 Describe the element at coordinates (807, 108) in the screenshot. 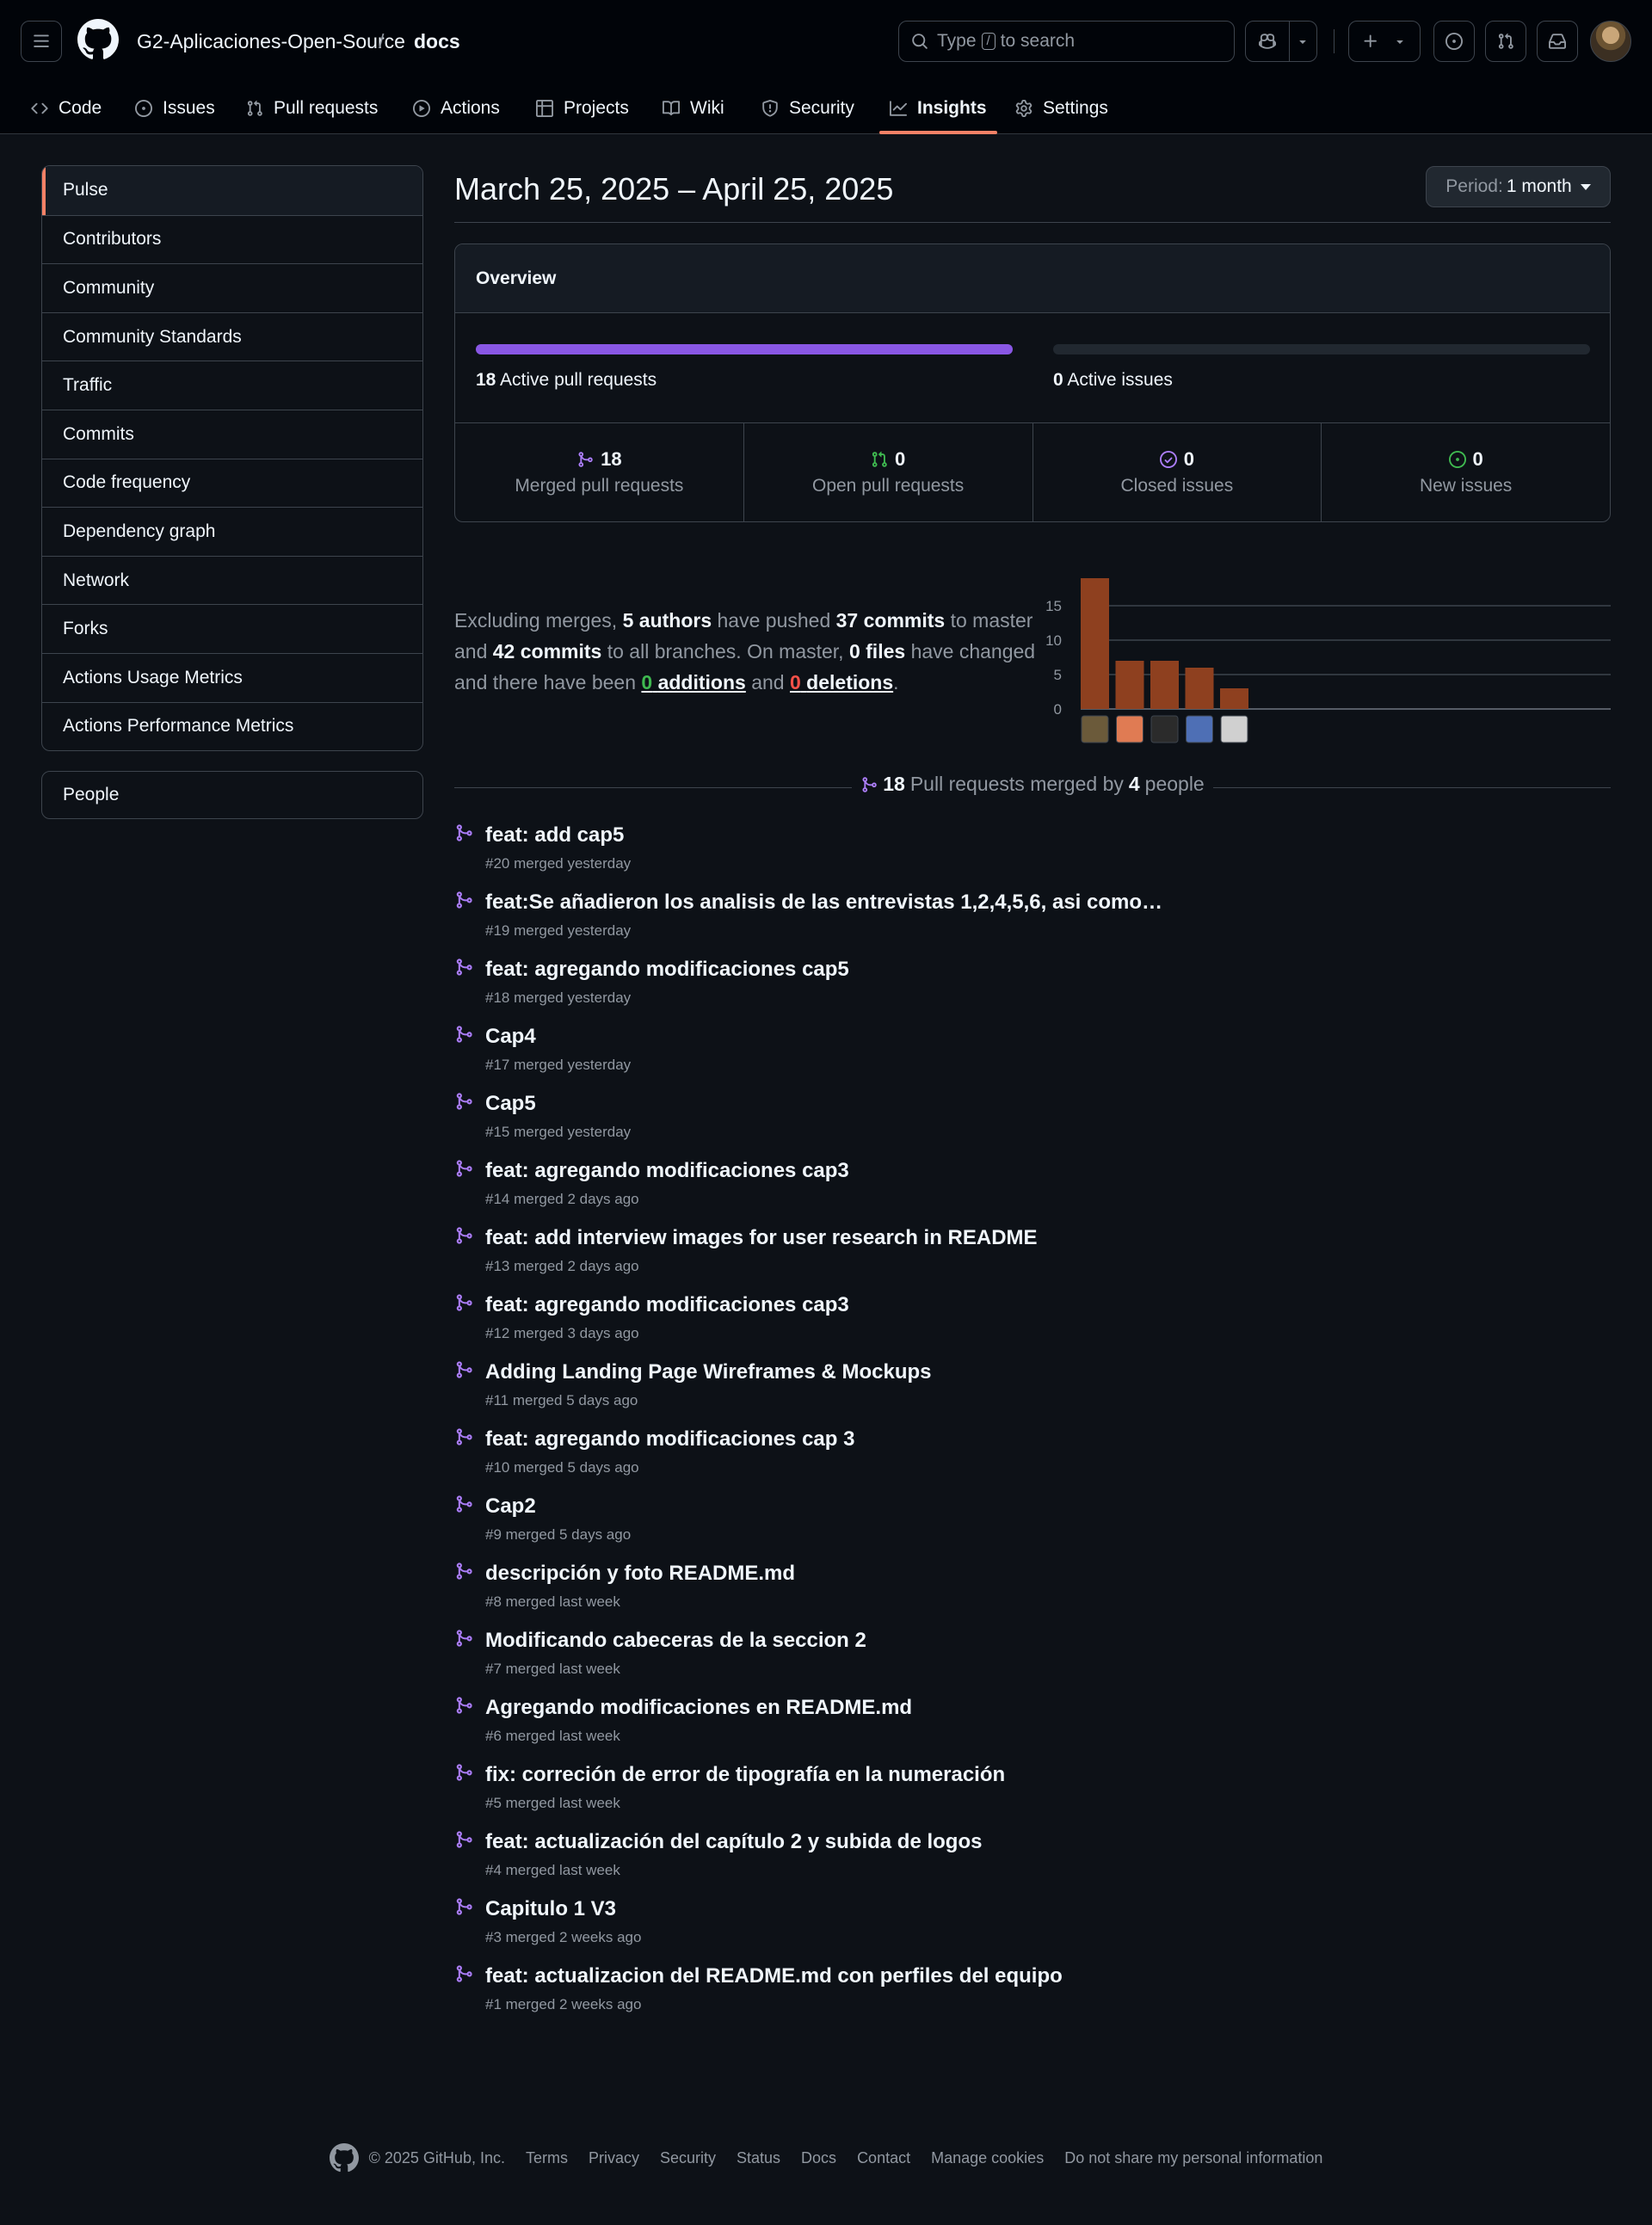

I see `tab-security: Security` at that location.